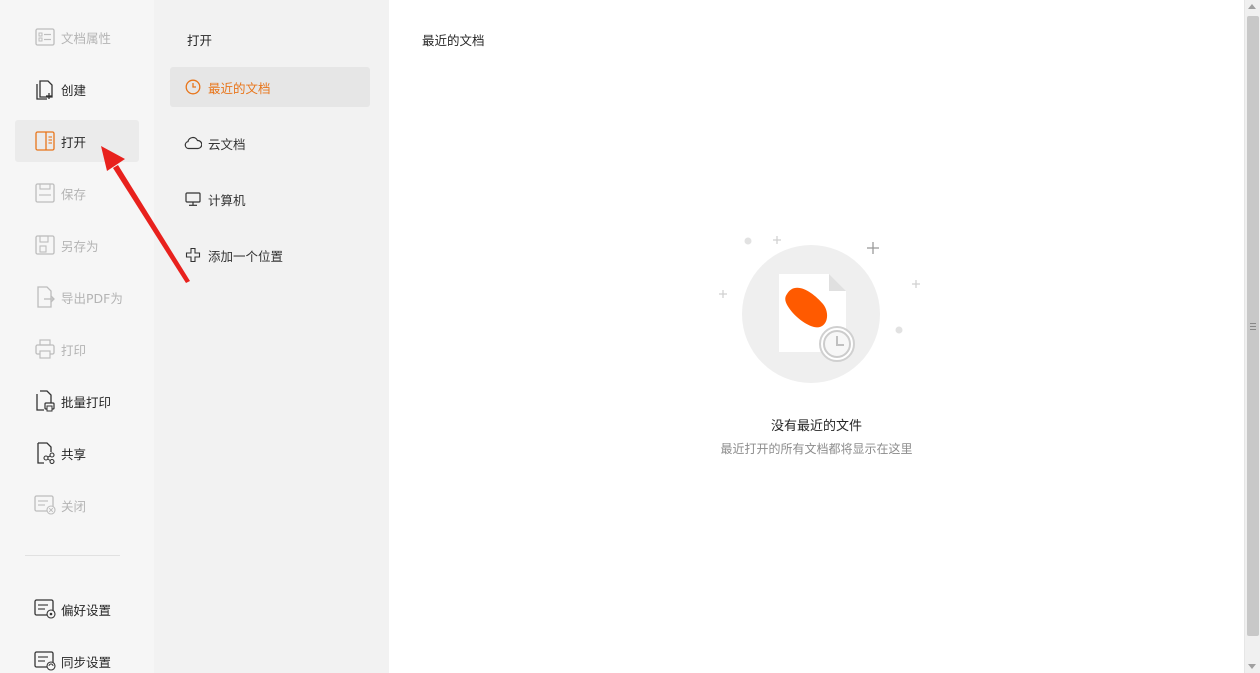 The height and width of the screenshot is (673, 1260). What do you see at coordinates (45, 297) in the screenshot?
I see `export-icon` at bounding box center [45, 297].